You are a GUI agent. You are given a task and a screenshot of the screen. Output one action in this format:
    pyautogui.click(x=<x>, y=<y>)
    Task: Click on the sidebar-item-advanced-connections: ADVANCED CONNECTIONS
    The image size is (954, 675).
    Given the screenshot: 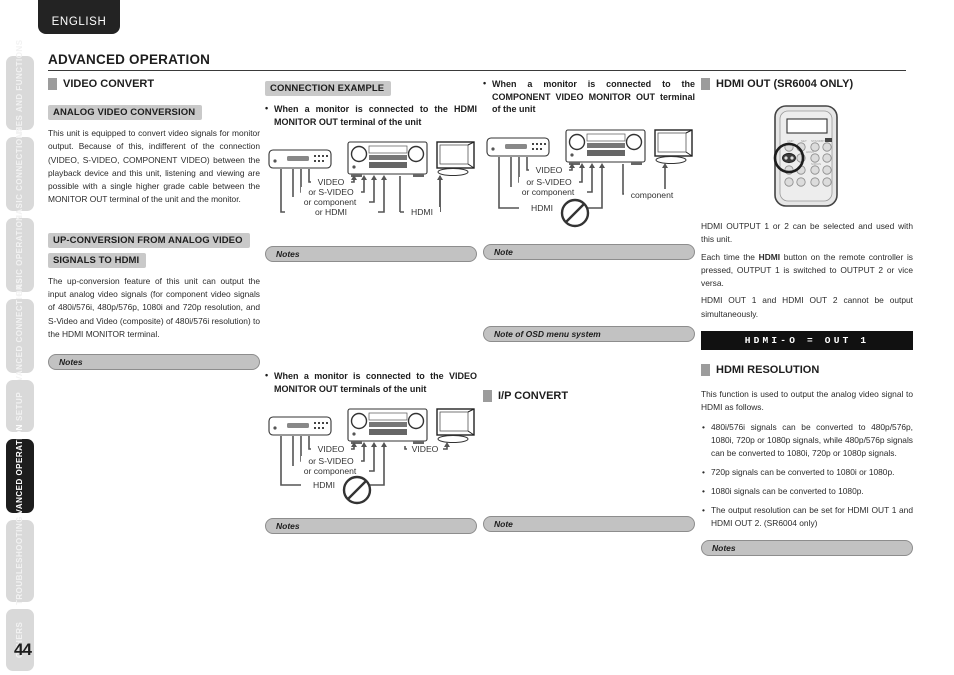 What is the action you would take?
    pyautogui.click(x=20, y=336)
    